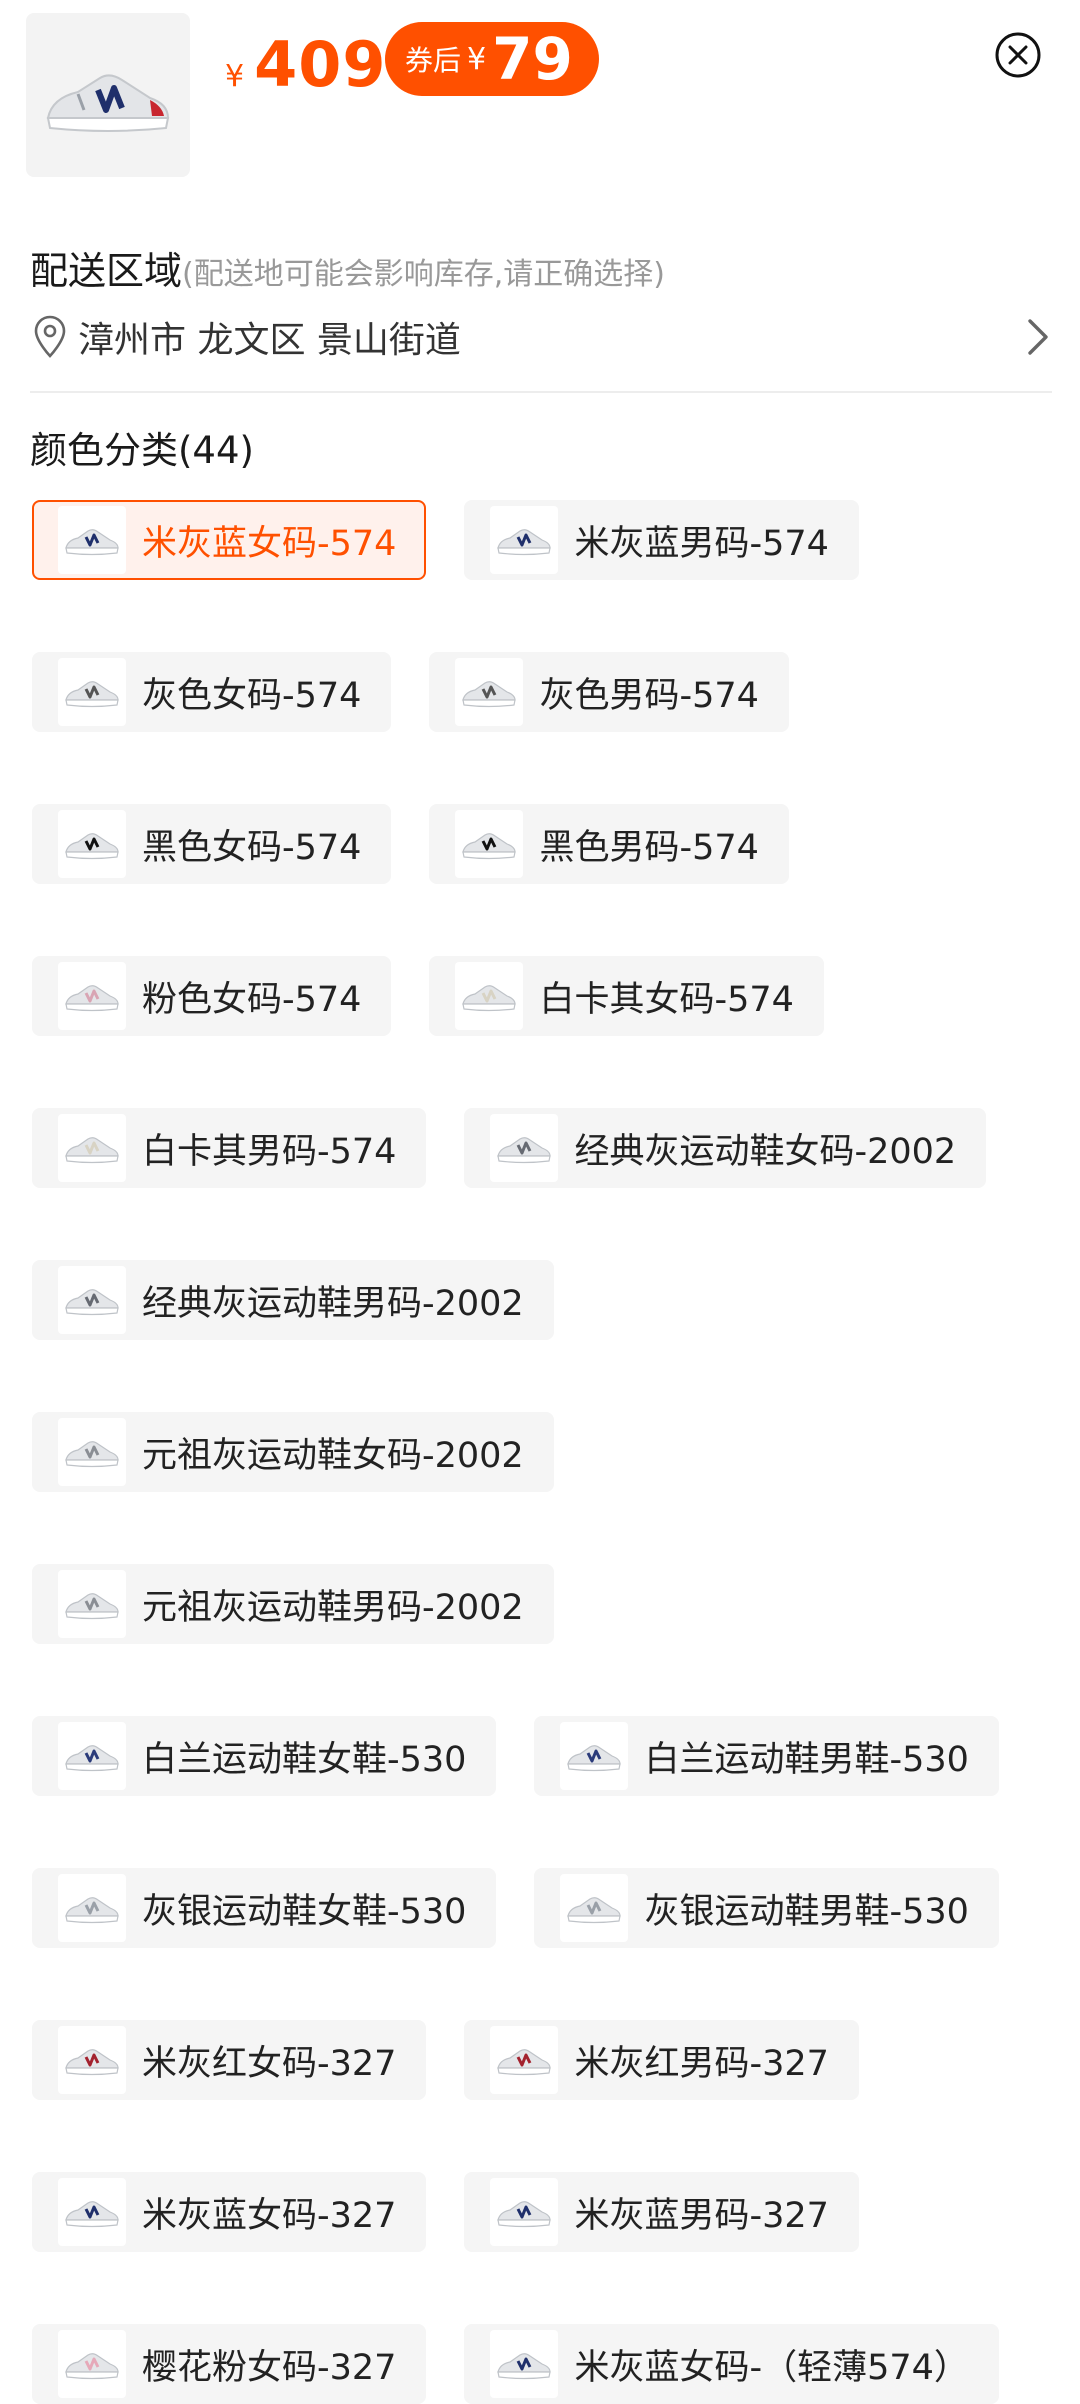  I want to click on product-thumbnail, so click(108, 95).